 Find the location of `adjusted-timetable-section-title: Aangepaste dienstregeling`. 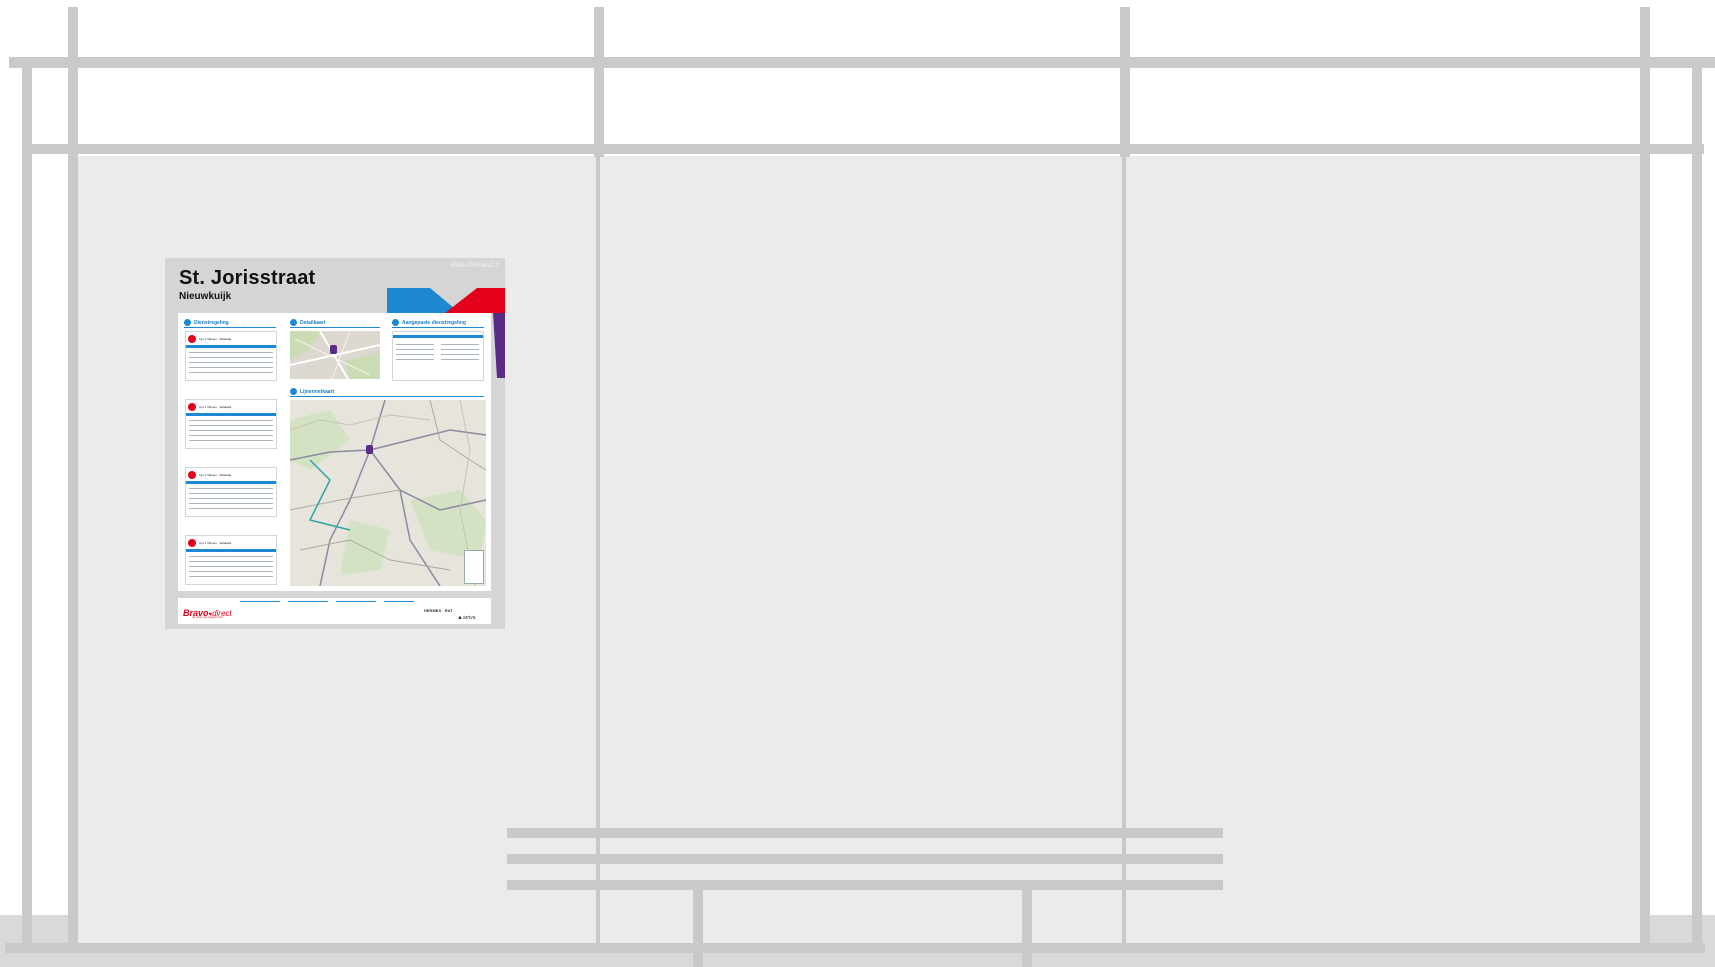

adjusted-timetable-section-title: Aangepaste dienstregeling is located at coordinates (434, 323).